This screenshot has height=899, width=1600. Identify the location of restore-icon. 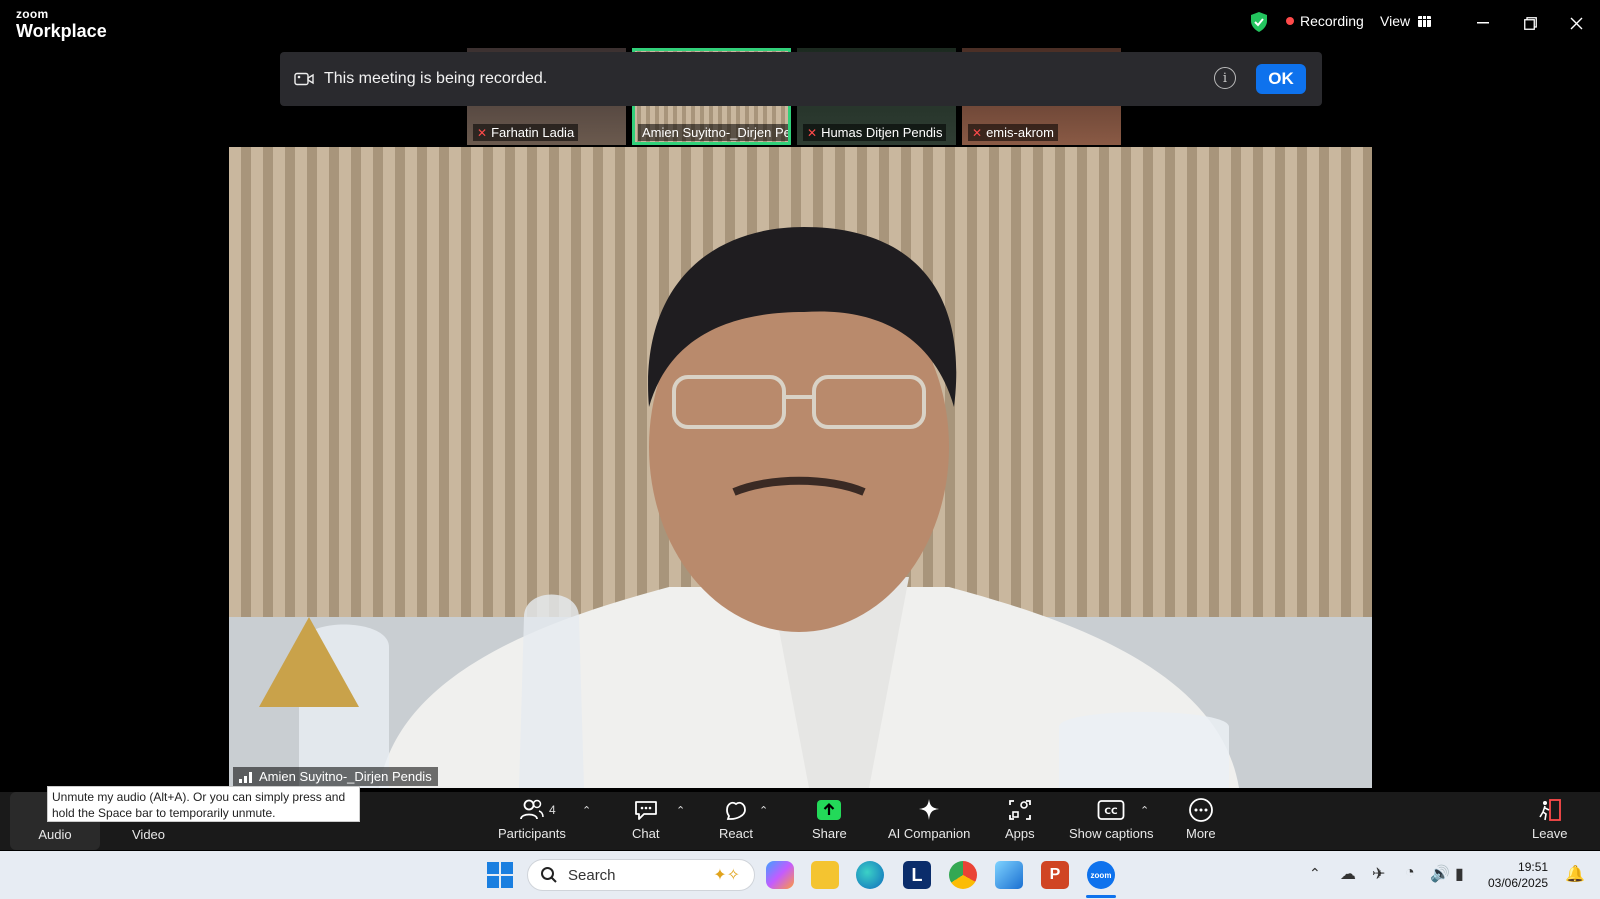
(1530, 23).